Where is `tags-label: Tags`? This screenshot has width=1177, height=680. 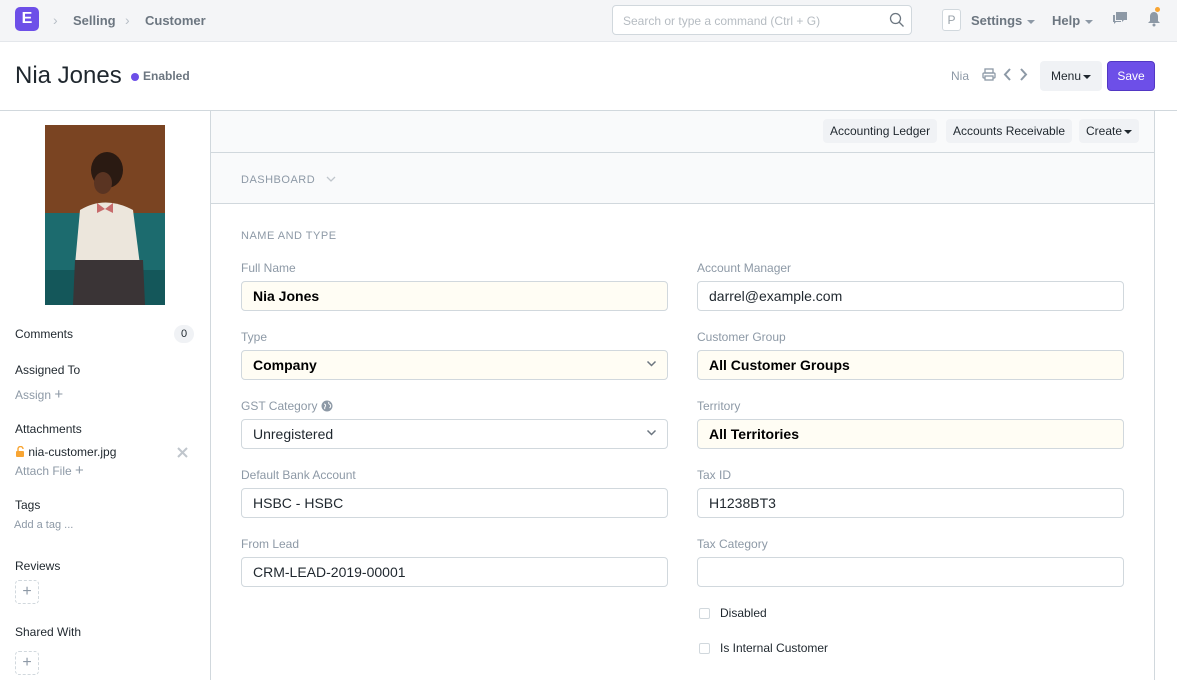
tags-label: Tags is located at coordinates (28, 505).